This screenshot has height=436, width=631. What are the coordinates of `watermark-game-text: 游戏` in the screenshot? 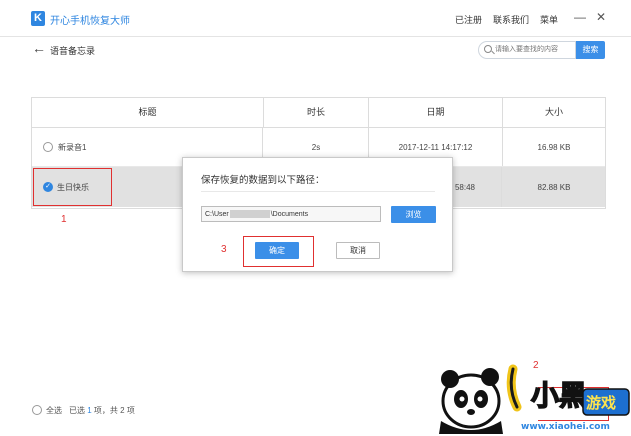 It's located at (601, 403).